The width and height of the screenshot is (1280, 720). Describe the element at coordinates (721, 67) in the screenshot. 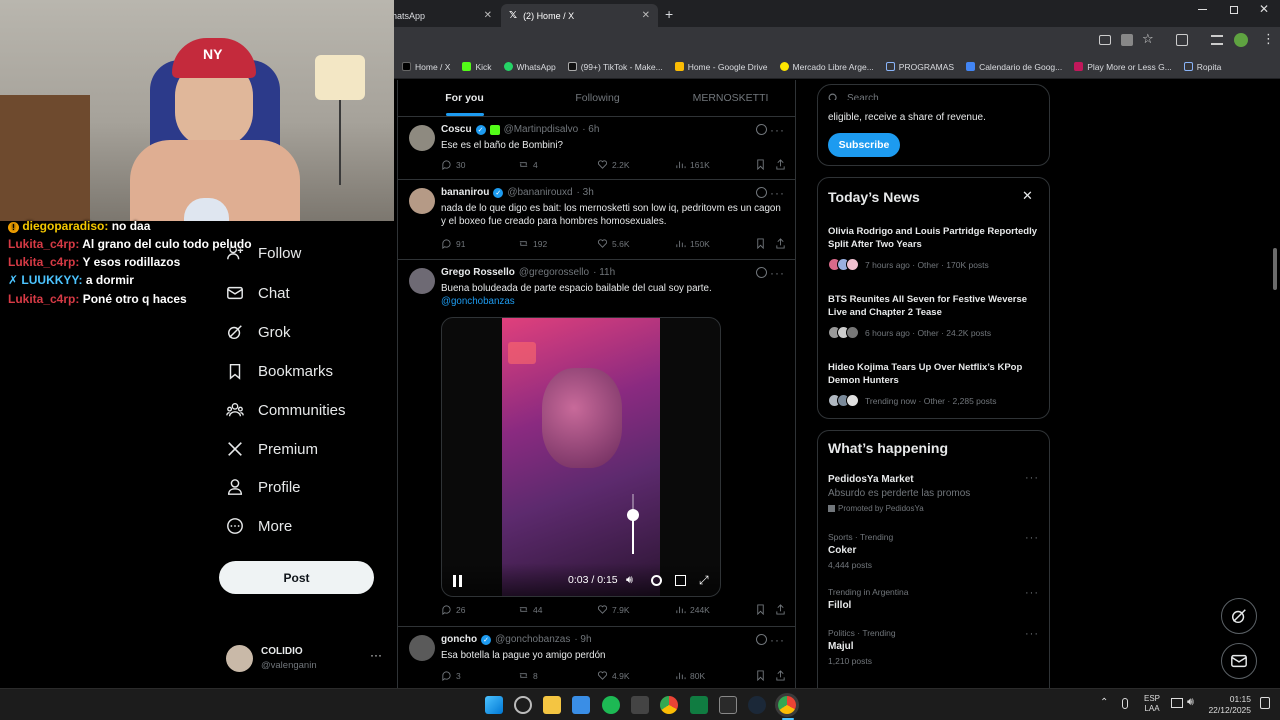

I see `bookmark-google-drive: Home - Google Drive` at that location.